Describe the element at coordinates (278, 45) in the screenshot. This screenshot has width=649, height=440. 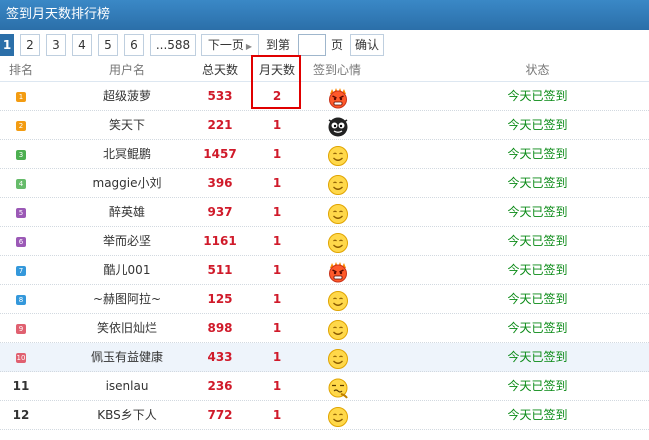
I see `goto-label: 到第` at that location.